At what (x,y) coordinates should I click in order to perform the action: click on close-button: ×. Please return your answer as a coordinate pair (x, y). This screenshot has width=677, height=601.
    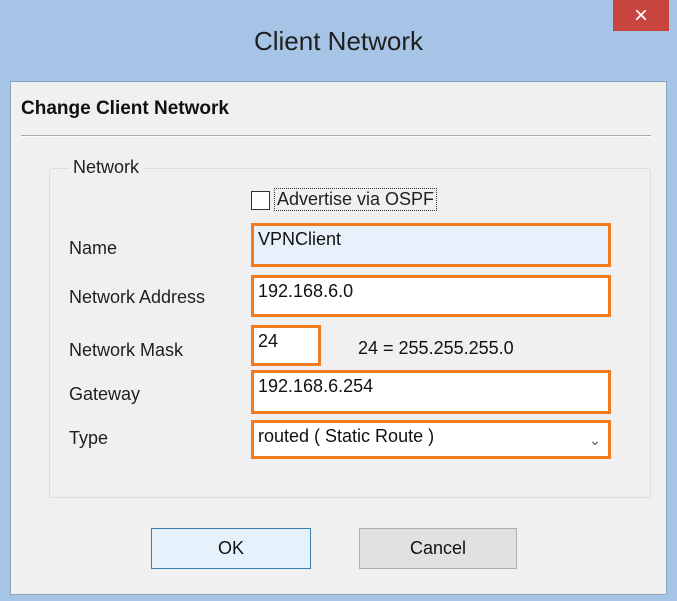
    Looking at the image, I should click on (641, 15).